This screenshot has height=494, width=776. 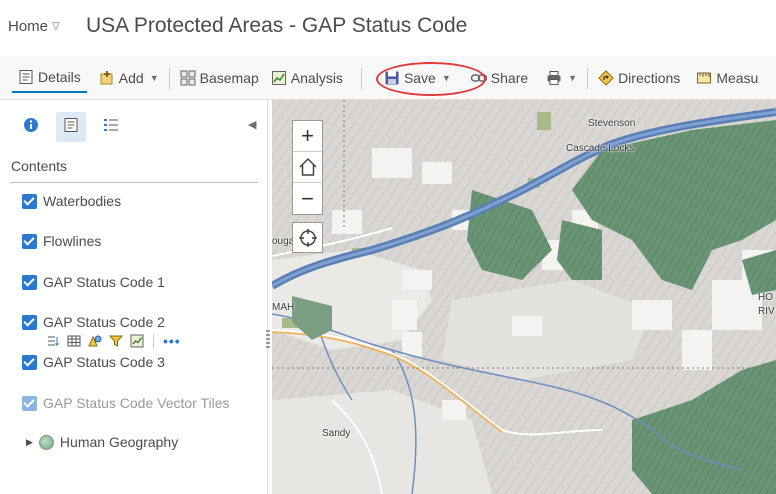 I want to click on details-button: Details, so click(x=49, y=78).